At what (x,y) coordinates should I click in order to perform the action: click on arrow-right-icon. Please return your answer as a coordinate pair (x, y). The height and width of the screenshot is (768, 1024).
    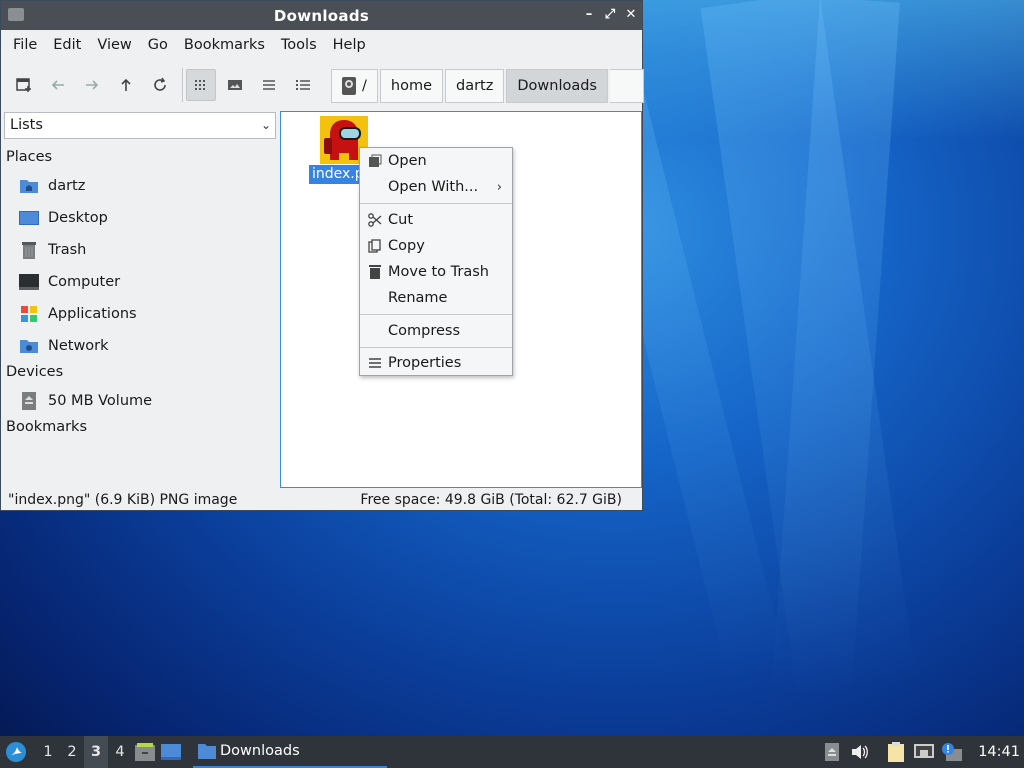
    Looking at the image, I should click on (92, 85).